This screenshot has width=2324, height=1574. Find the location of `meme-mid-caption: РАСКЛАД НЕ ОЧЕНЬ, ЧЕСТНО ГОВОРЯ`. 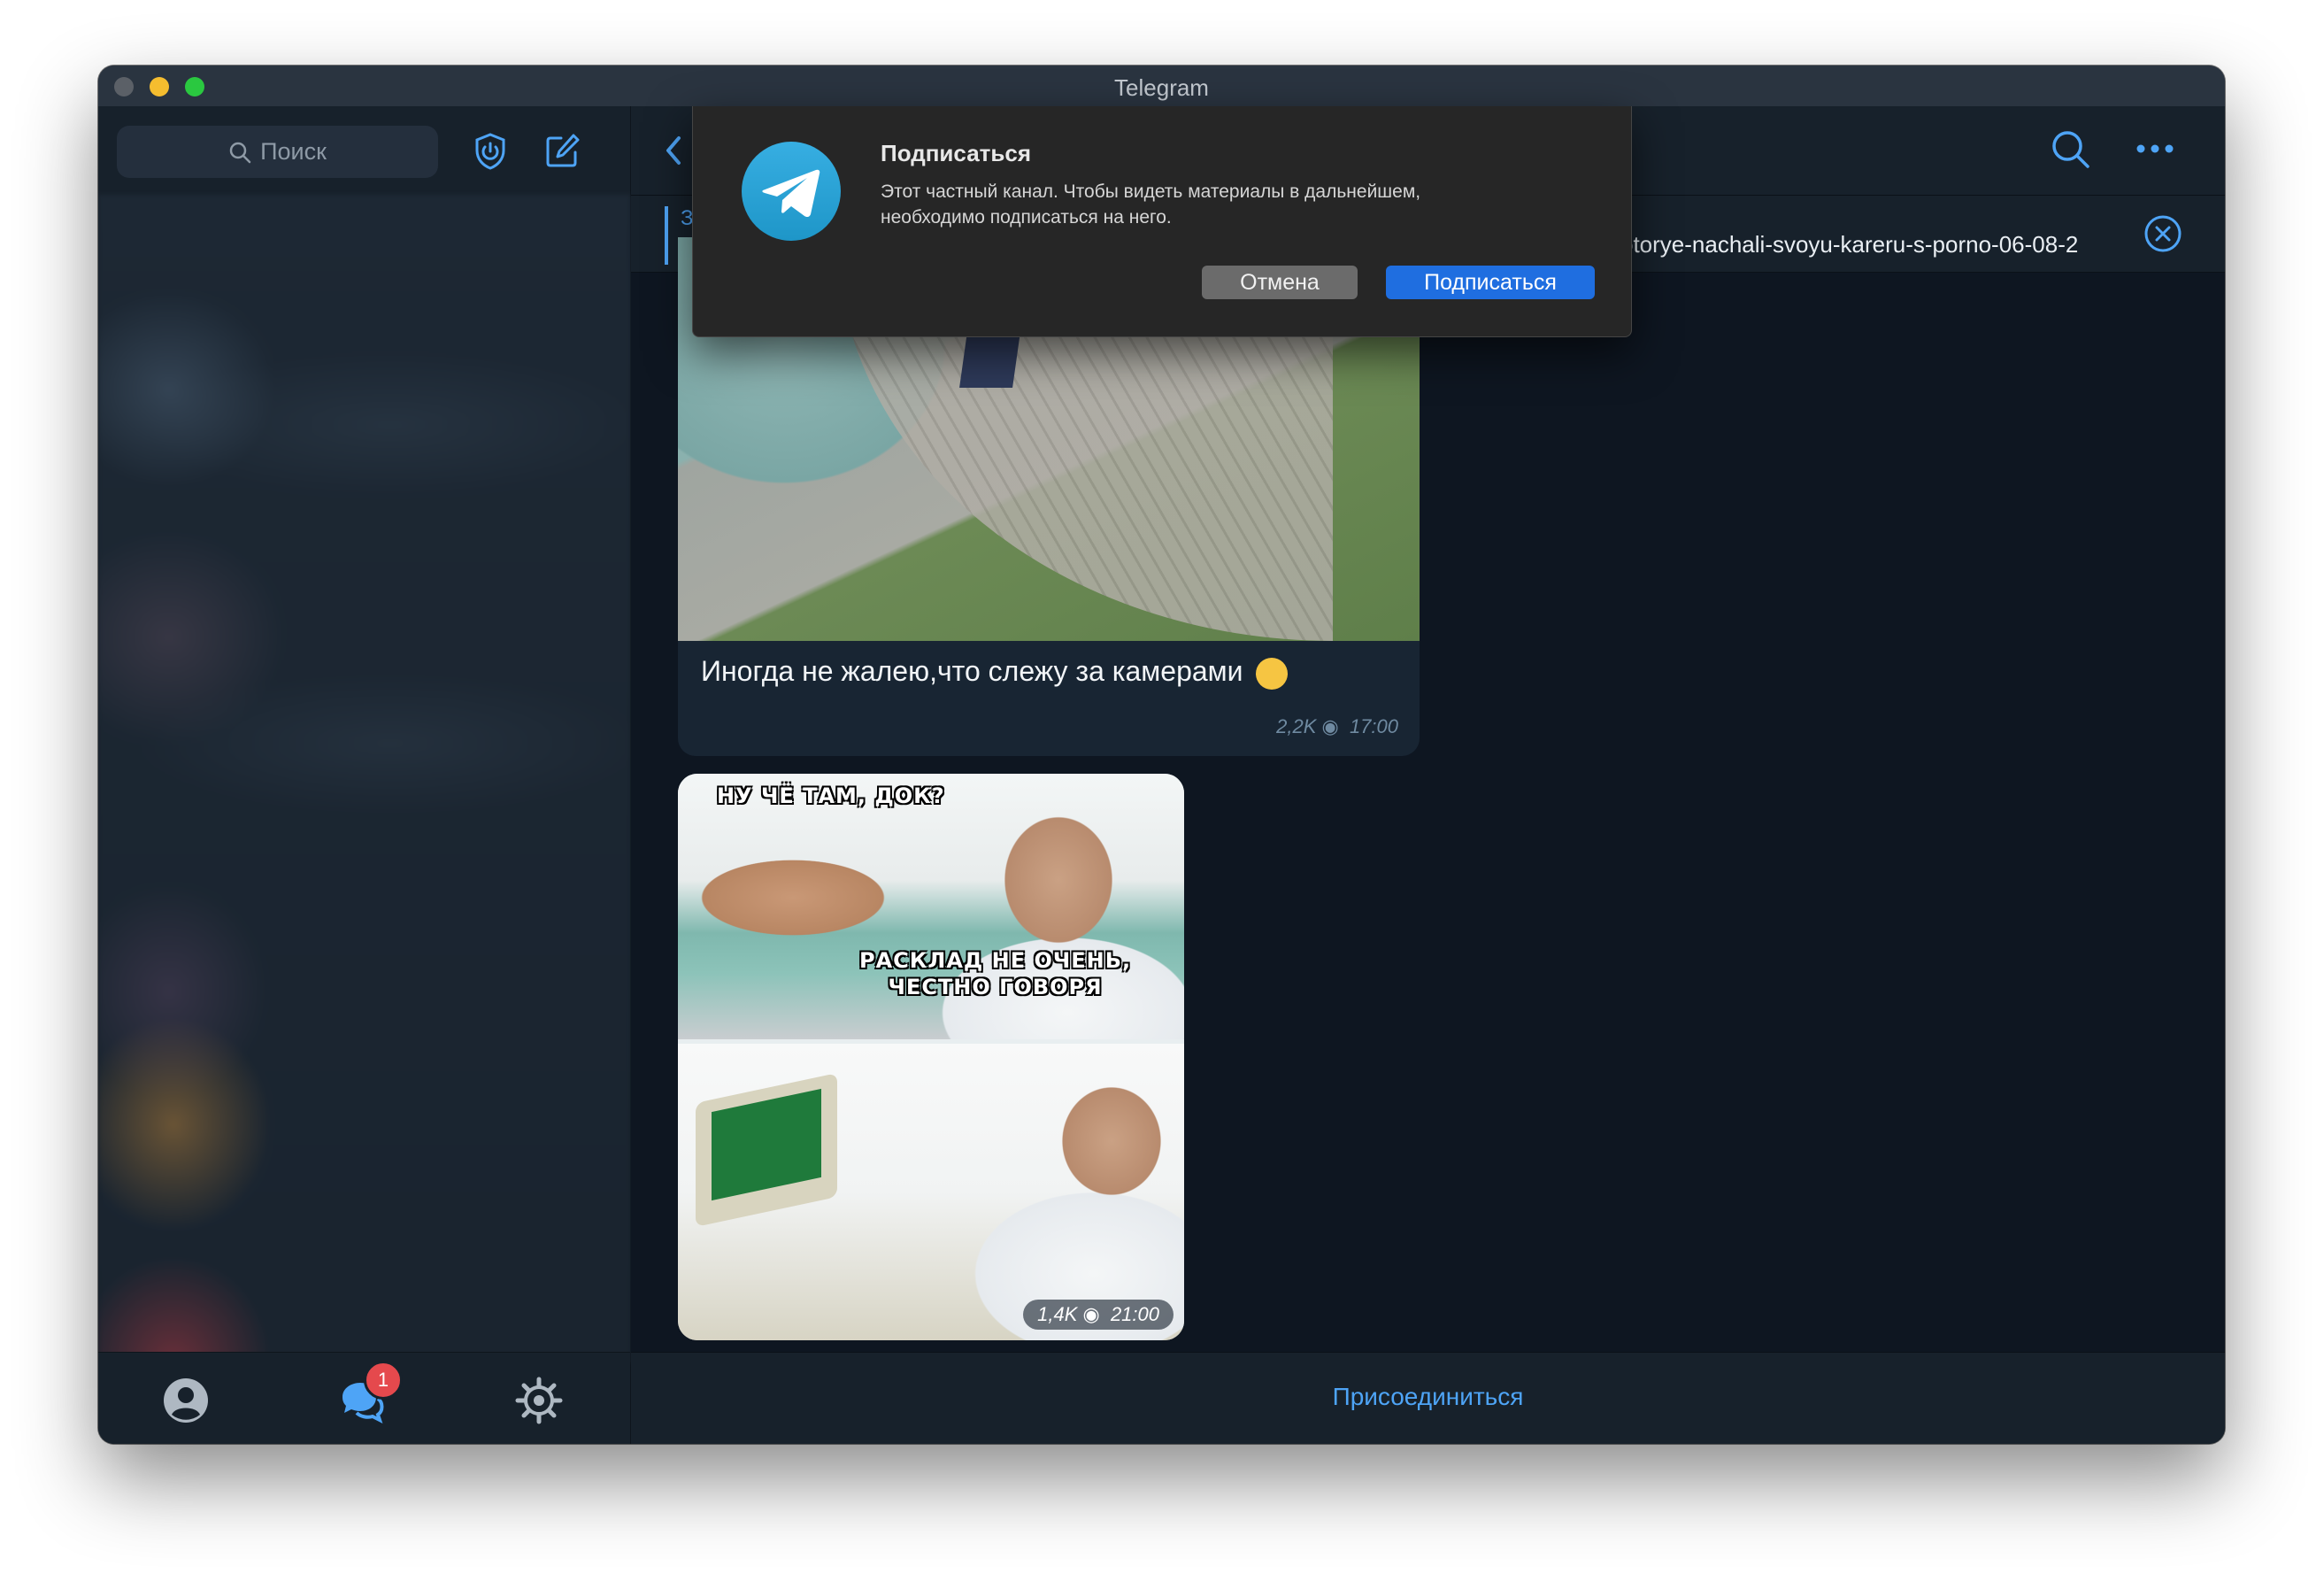

meme-mid-caption: РАСКЛАД НЕ ОЧЕНЬ, ЧЕСТНО ГОВОРЯ is located at coordinates (995, 973).